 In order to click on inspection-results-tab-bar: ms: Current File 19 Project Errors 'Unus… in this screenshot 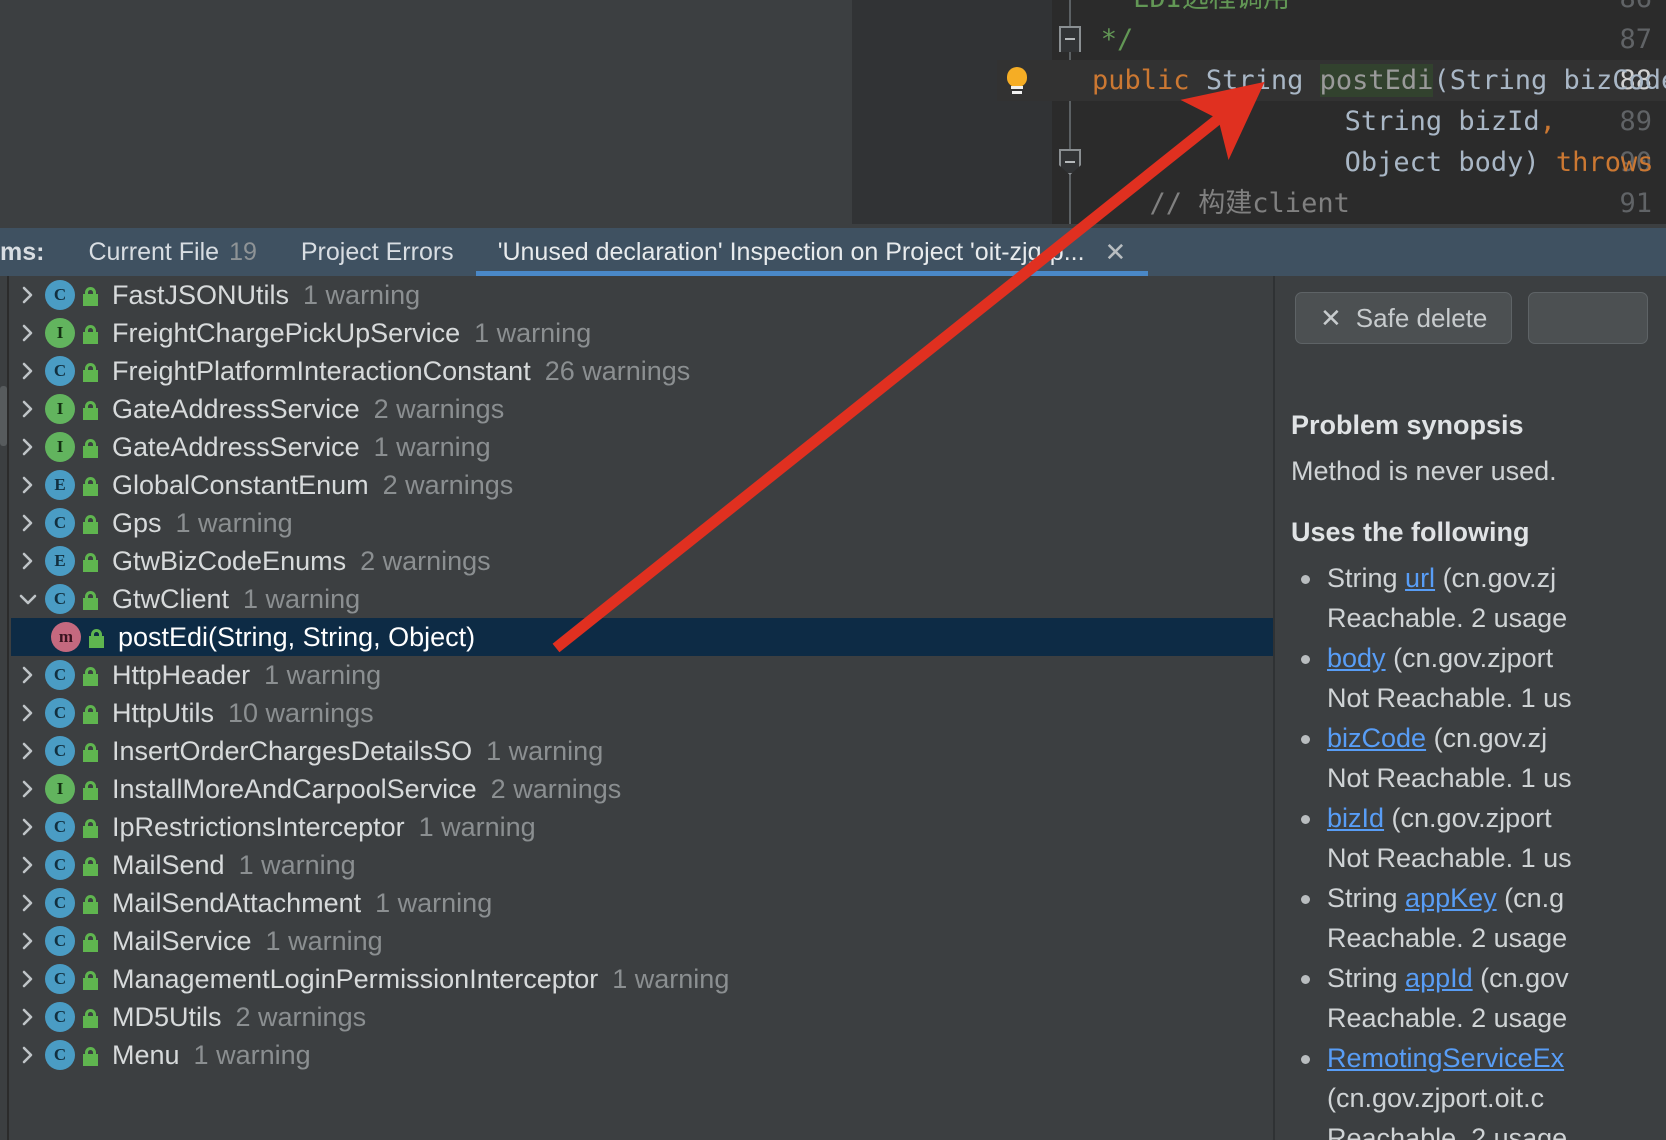, I will do `click(833, 252)`.